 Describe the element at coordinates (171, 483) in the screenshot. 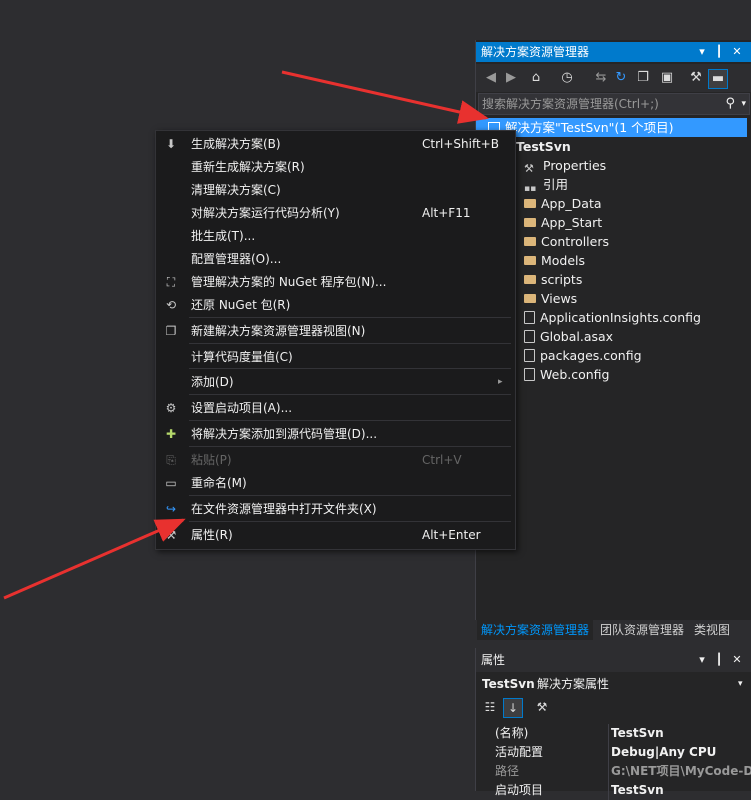

I see `rename-icon: ▭` at that location.